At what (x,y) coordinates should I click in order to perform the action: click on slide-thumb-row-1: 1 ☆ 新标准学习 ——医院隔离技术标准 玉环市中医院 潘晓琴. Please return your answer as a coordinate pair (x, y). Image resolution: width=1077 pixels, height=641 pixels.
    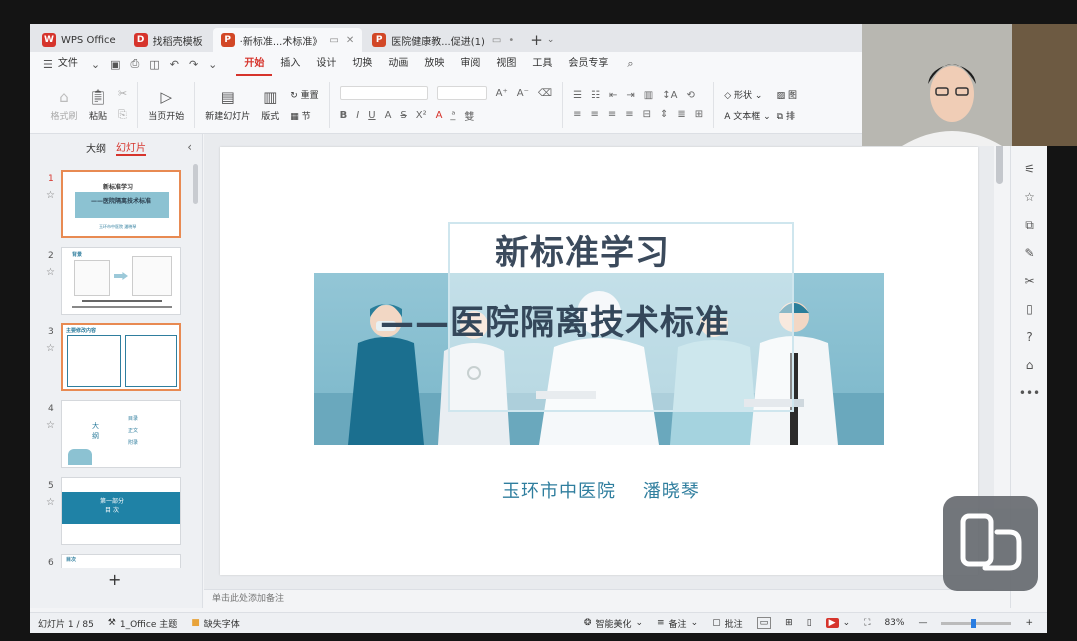
    Looking at the image, I should click on (116, 204).